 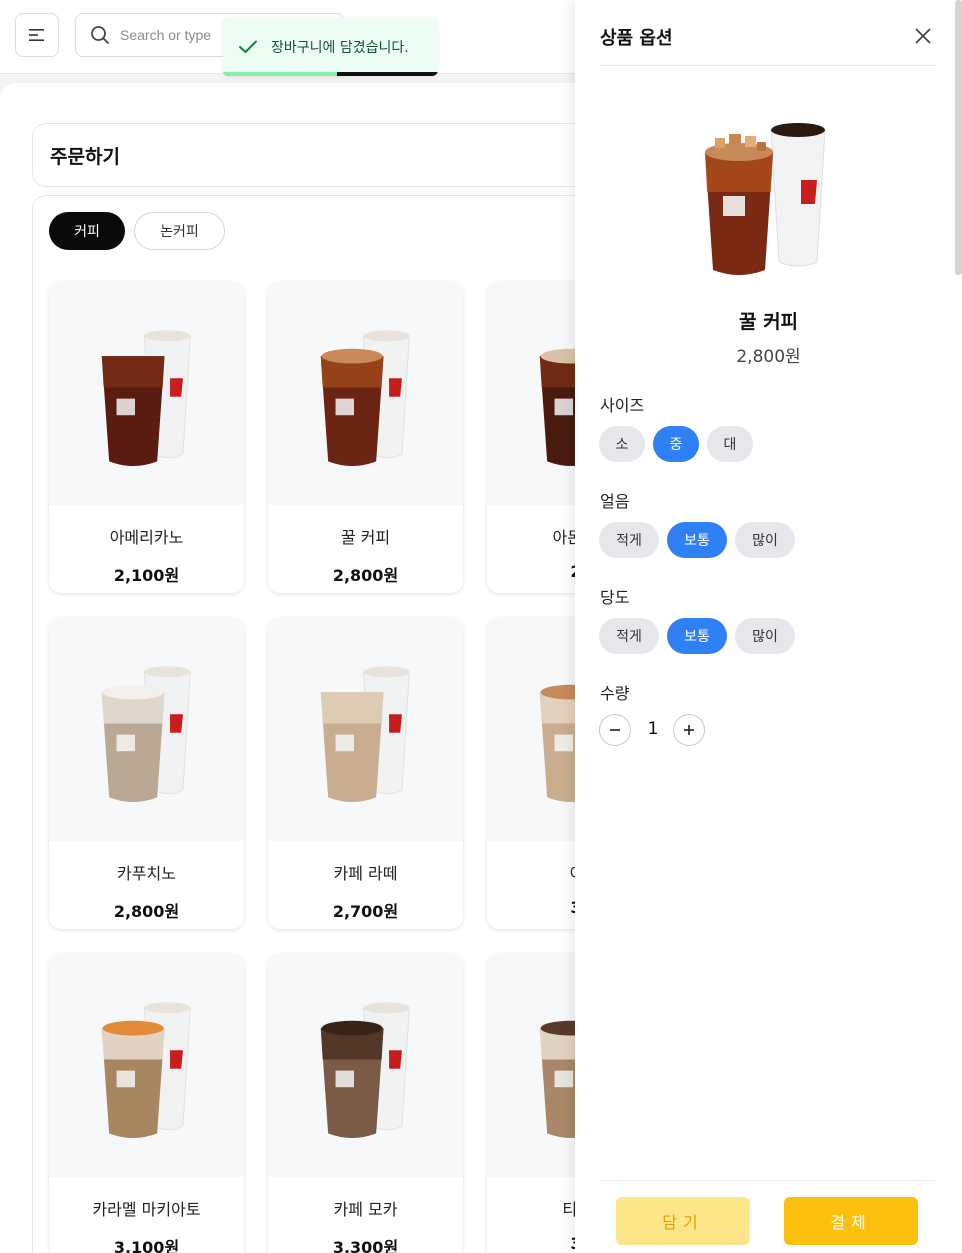 I want to click on product-price: 3,100원, so click(x=146, y=1245).